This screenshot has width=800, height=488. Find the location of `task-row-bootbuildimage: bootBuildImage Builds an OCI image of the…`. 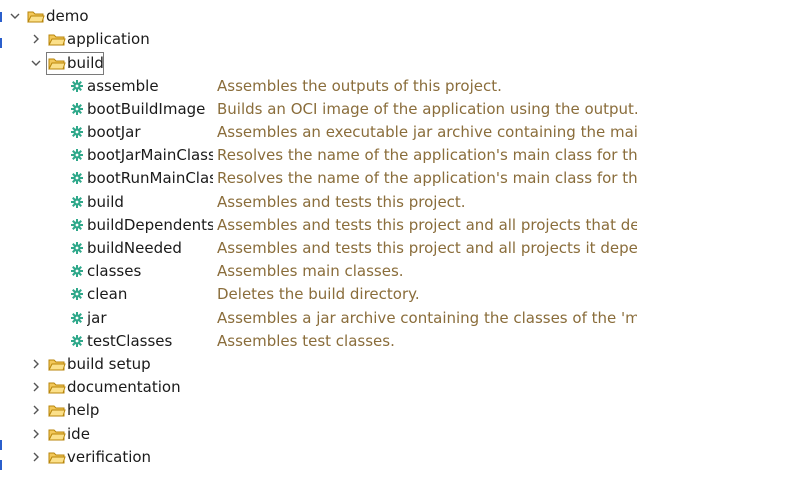

task-row-bootbuildimage: bootBuildImage Builds an OCI image of the… is located at coordinates (400, 109).